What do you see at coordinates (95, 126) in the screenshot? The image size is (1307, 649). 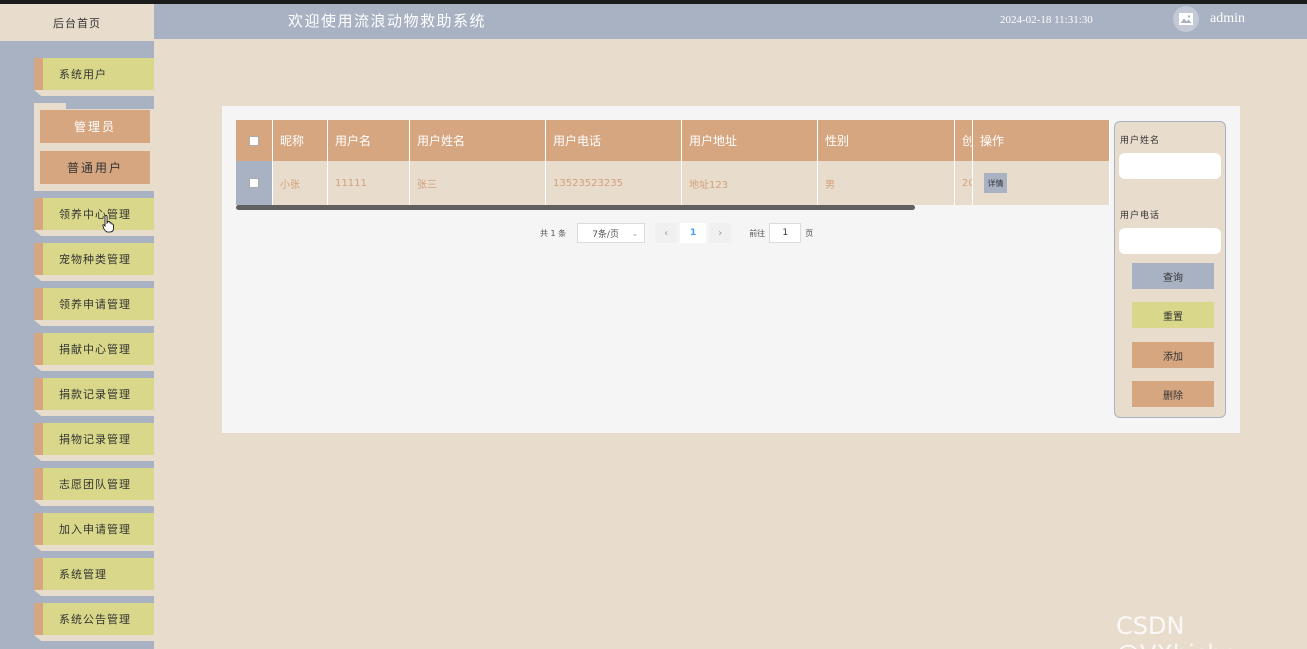 I see `submenu-item-admin: 管理员` at bounding box center [95, 126].